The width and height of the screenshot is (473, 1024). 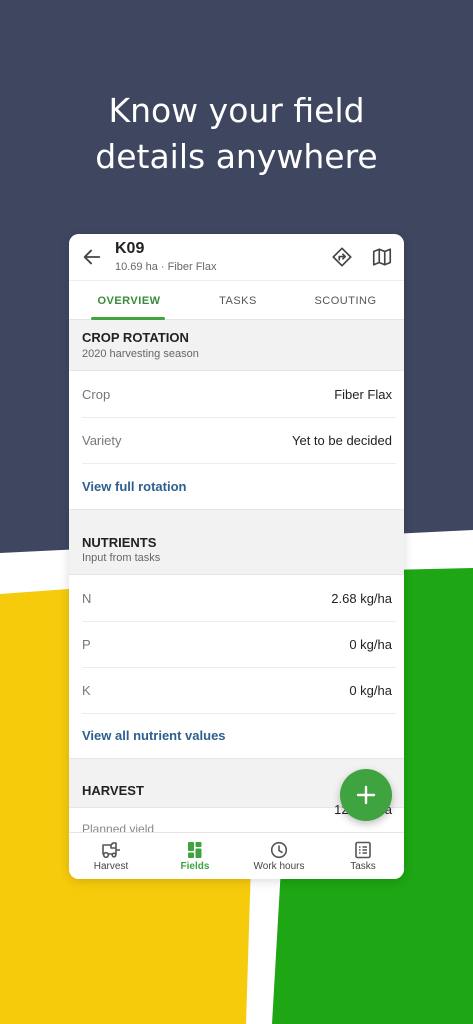 I want to click on crop-rotation-header: CROP ROTATION 2020 harvesting season, so click(x=236, y=345).